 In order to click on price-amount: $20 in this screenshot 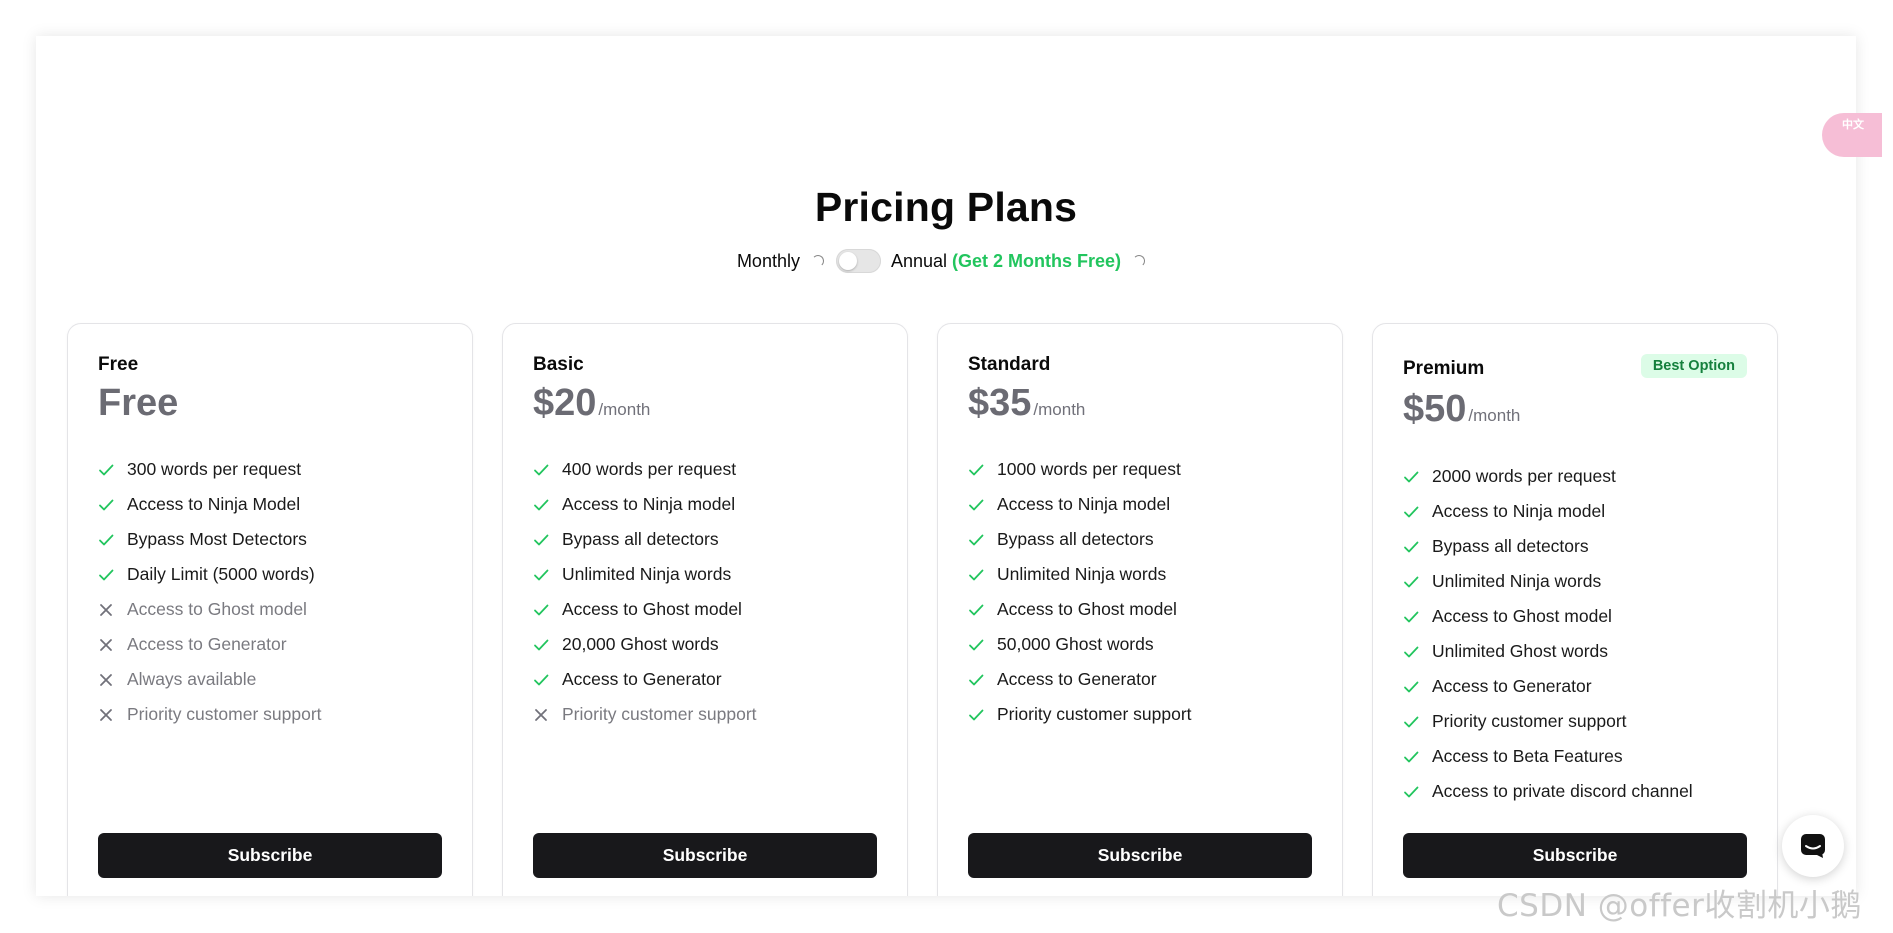, I will do `click(565, 403)`.